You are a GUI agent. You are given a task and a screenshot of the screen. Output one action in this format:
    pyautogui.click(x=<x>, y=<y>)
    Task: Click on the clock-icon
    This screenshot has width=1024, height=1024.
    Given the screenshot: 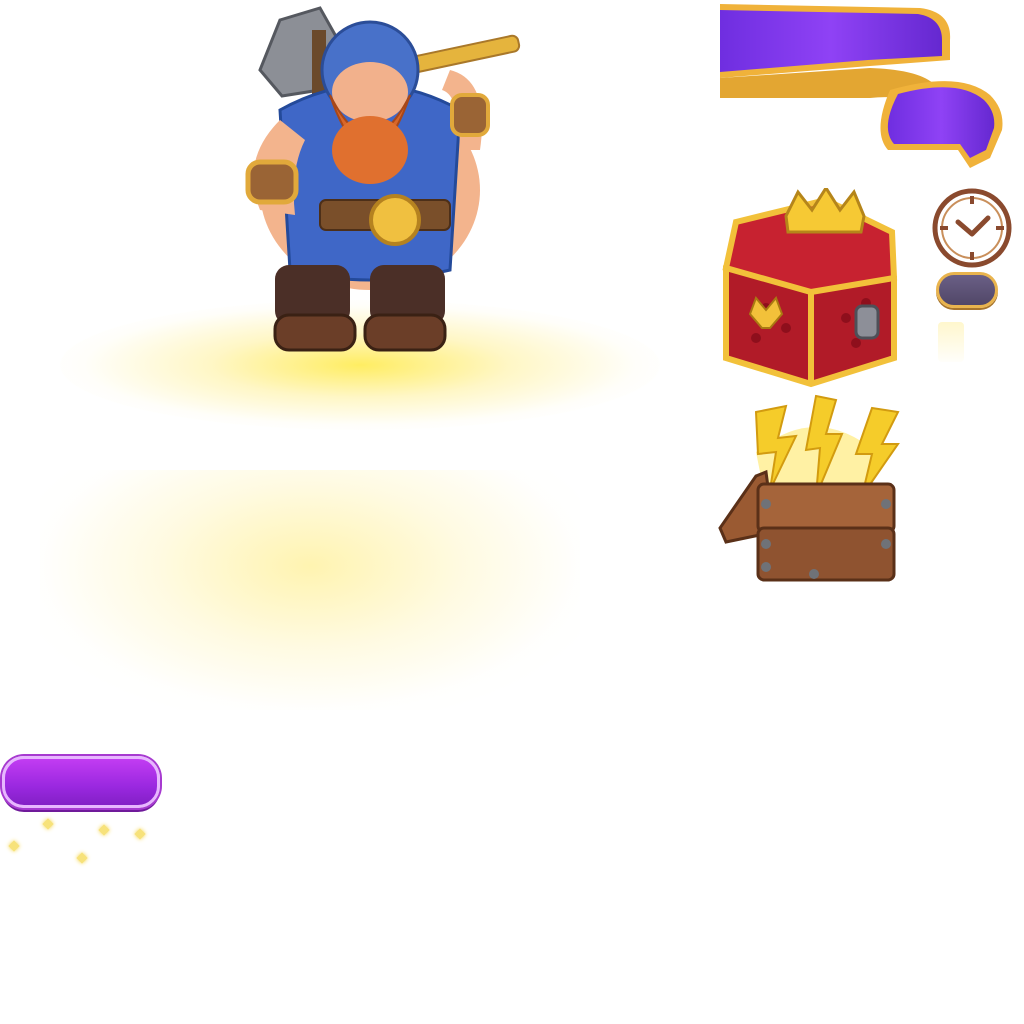 What is the action you would take?
    pyautogui.click(x=972, y=228)
    